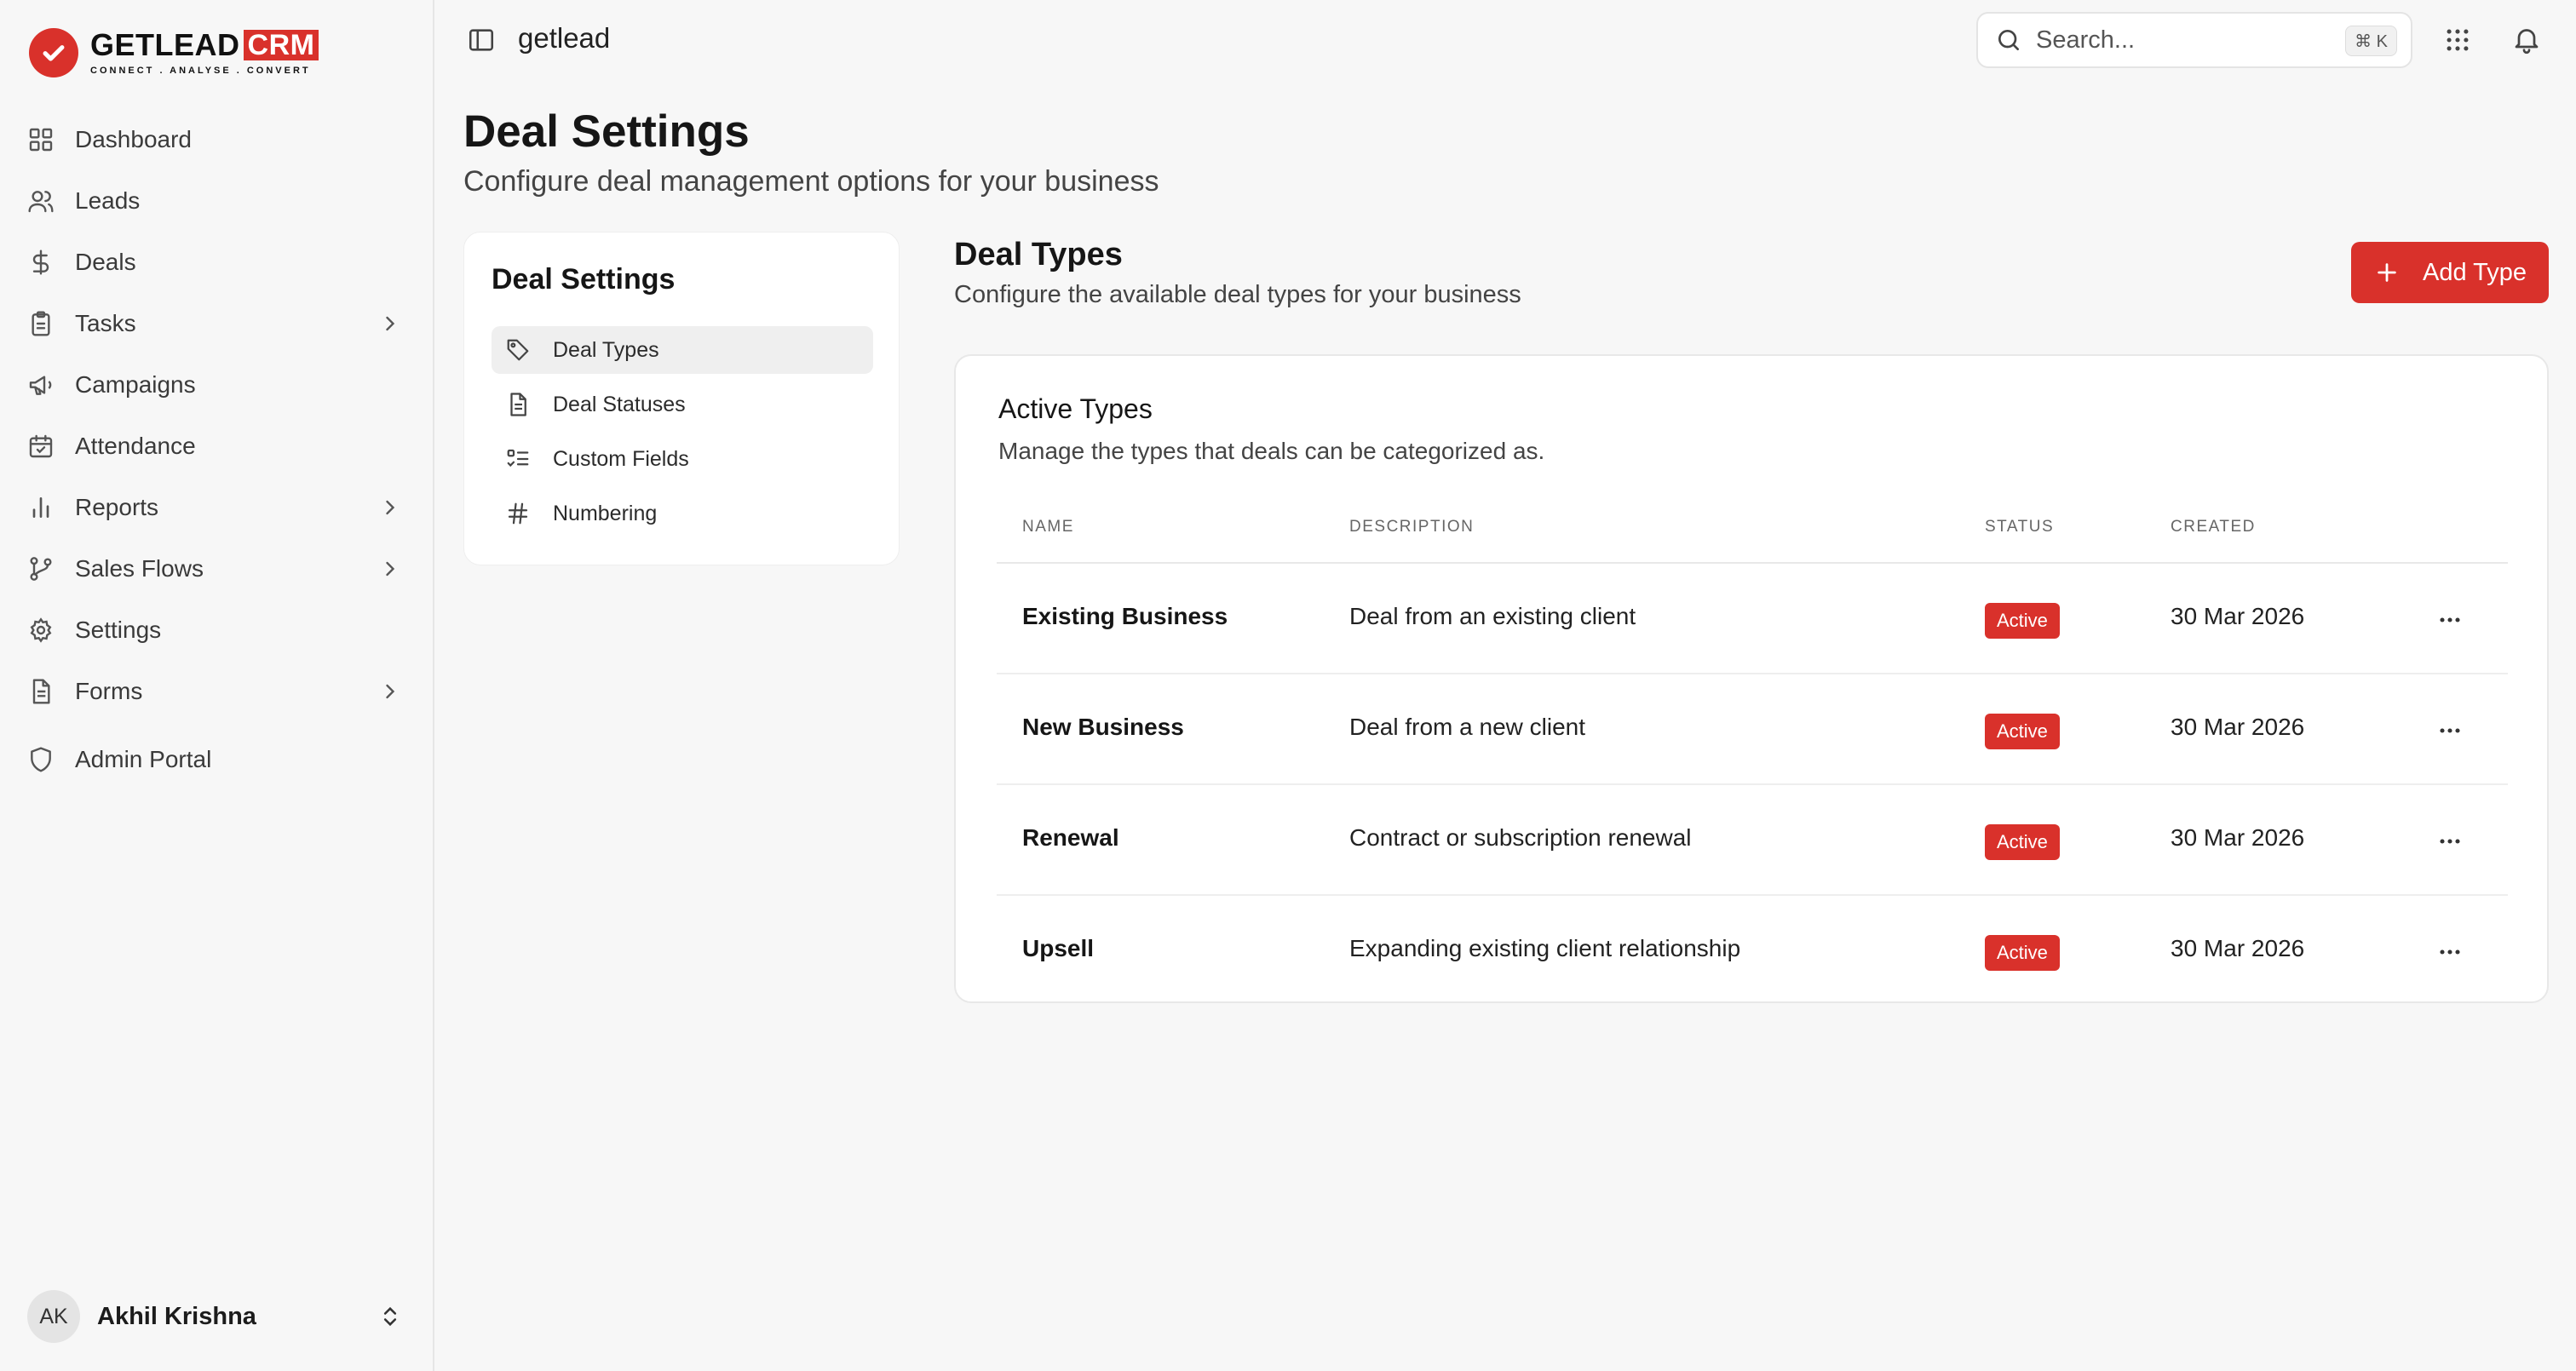  What do you see at coordinates (584, 279) in the screenshot?
I see `settings-menu-title: Deal Settings` at bounding box center [584, 279].